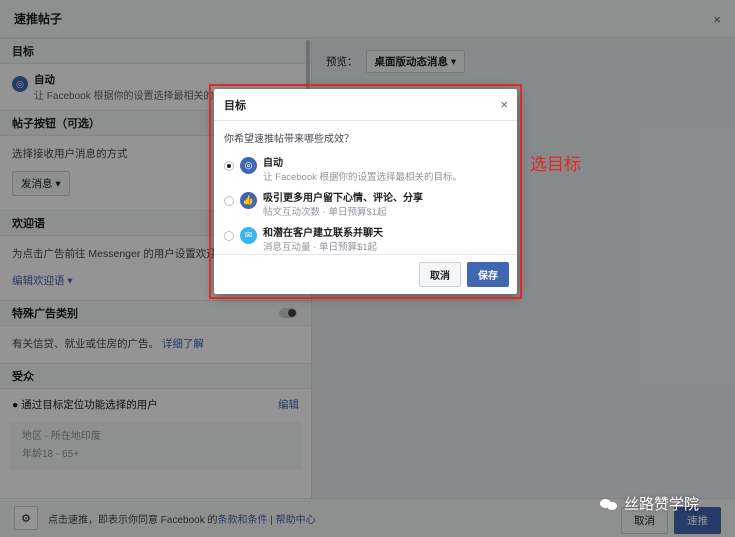 The width and height of the screenshot is (735, 537). What do you see at coordinates (555, 164) in the screenshot?
I see `annotation-text: 选目标` at bounding box center [555, 164].